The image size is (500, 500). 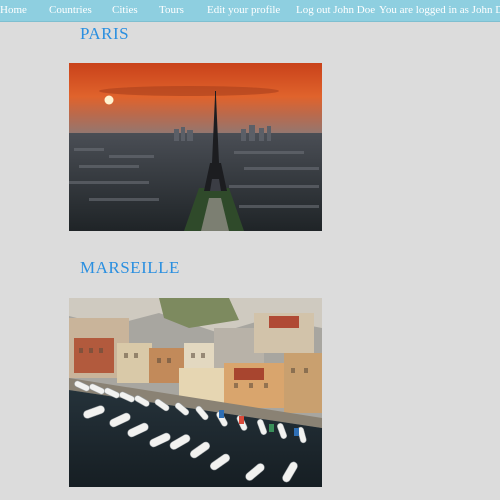 What do you see at coordinates (439, 10) in the screenshot?
I see `nav-logged-in-status: You are logged in as John Doe` at bounding box center [439, 10].